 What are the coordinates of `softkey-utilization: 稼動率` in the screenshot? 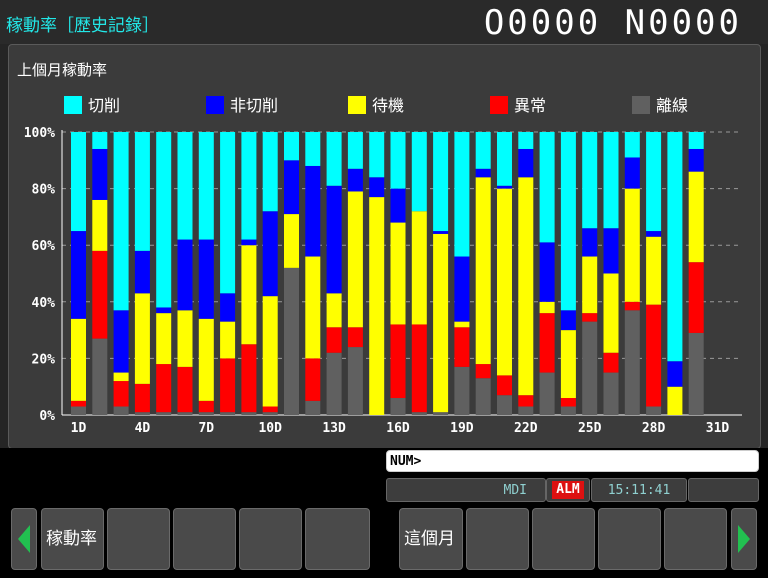 It's located at (72, 539).